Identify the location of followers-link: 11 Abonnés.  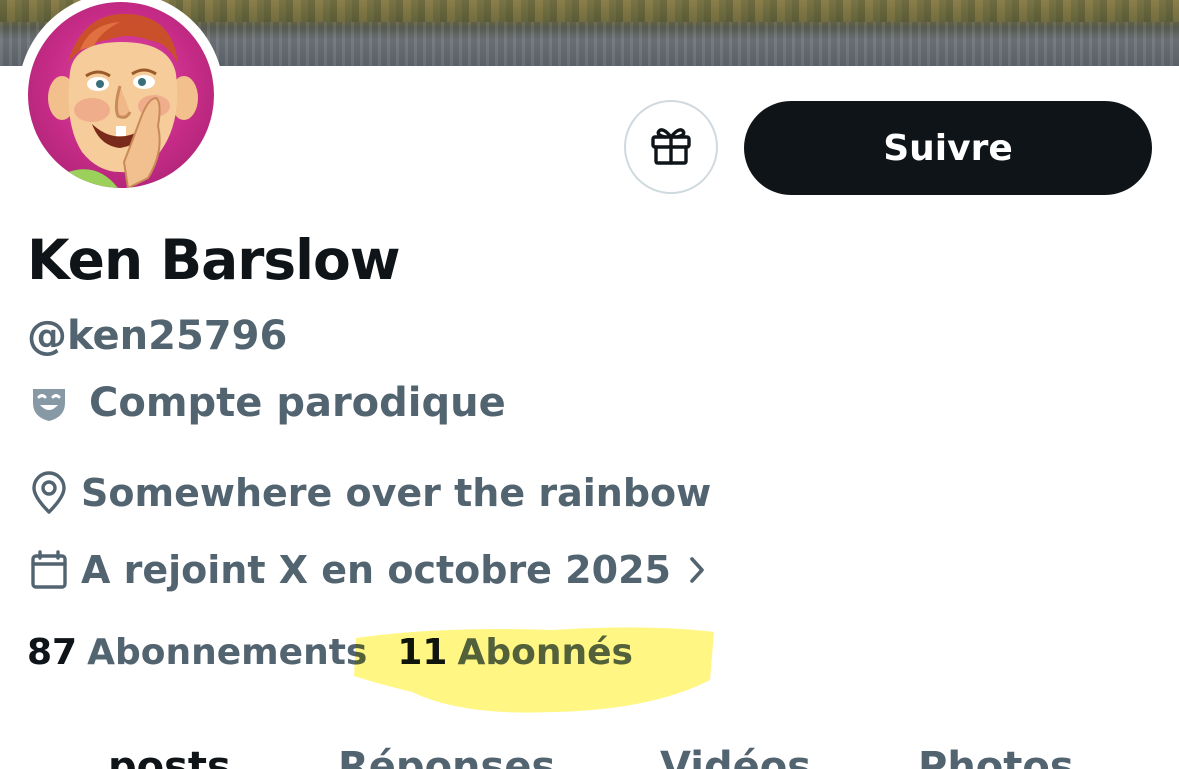
(515, 652).